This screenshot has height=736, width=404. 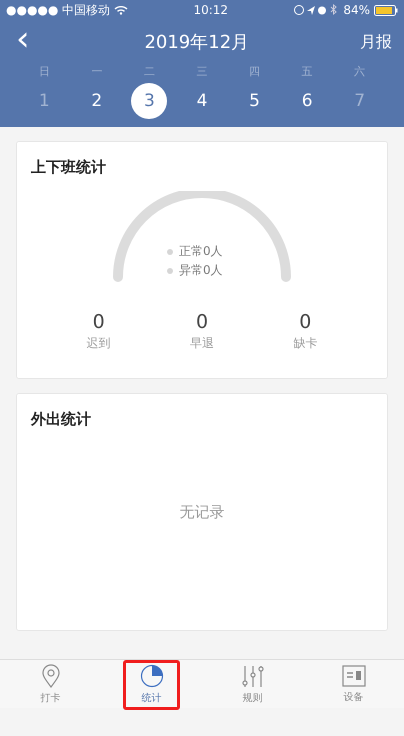 What do you see at coordinates (121, 10) in the screenshot?
I see `wifi-icon` at bounding box center [121, 10].